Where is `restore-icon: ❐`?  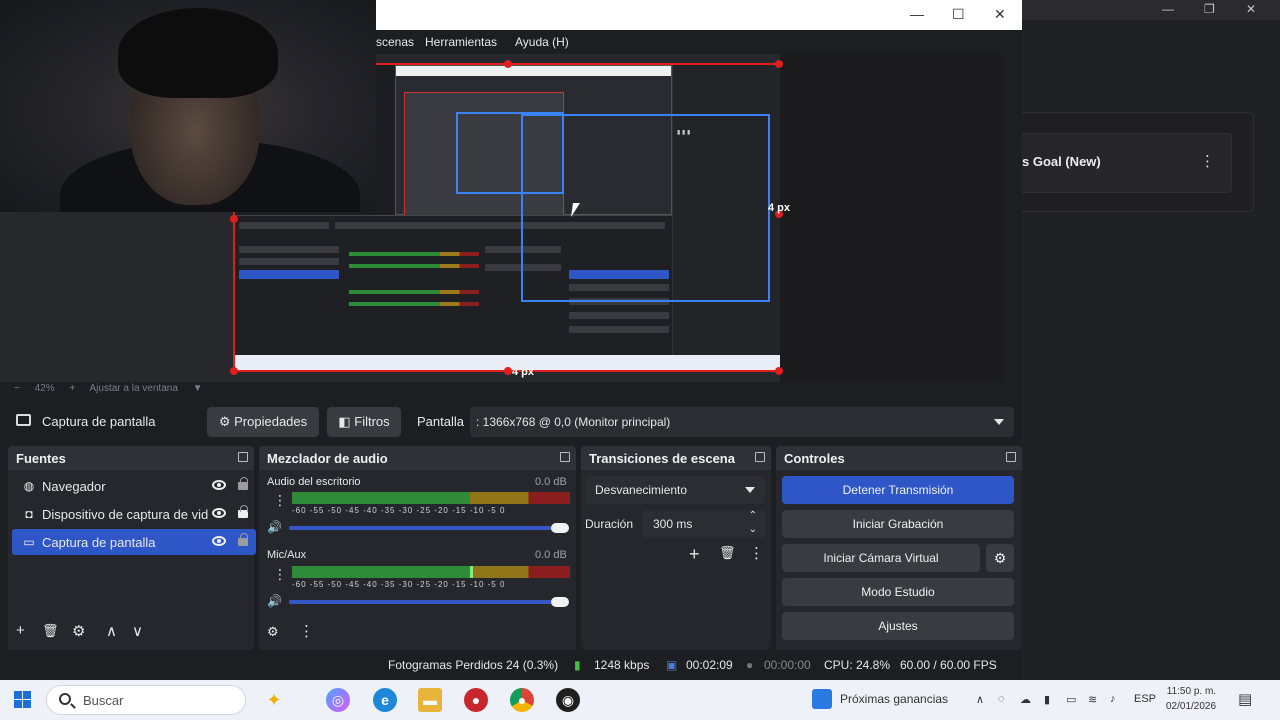 restore-icon: ❐ is located at coordinates (1209, 9).